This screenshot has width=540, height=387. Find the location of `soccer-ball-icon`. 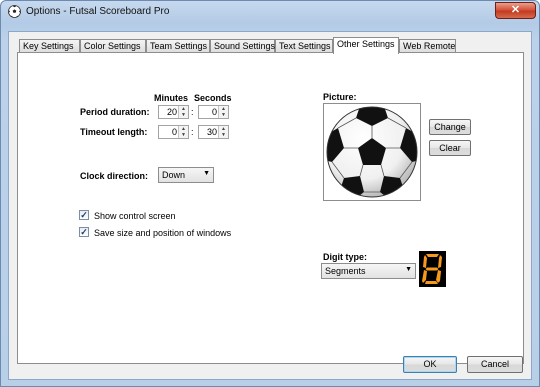

soccer-ball-icon is located at coordinates (14, 11).